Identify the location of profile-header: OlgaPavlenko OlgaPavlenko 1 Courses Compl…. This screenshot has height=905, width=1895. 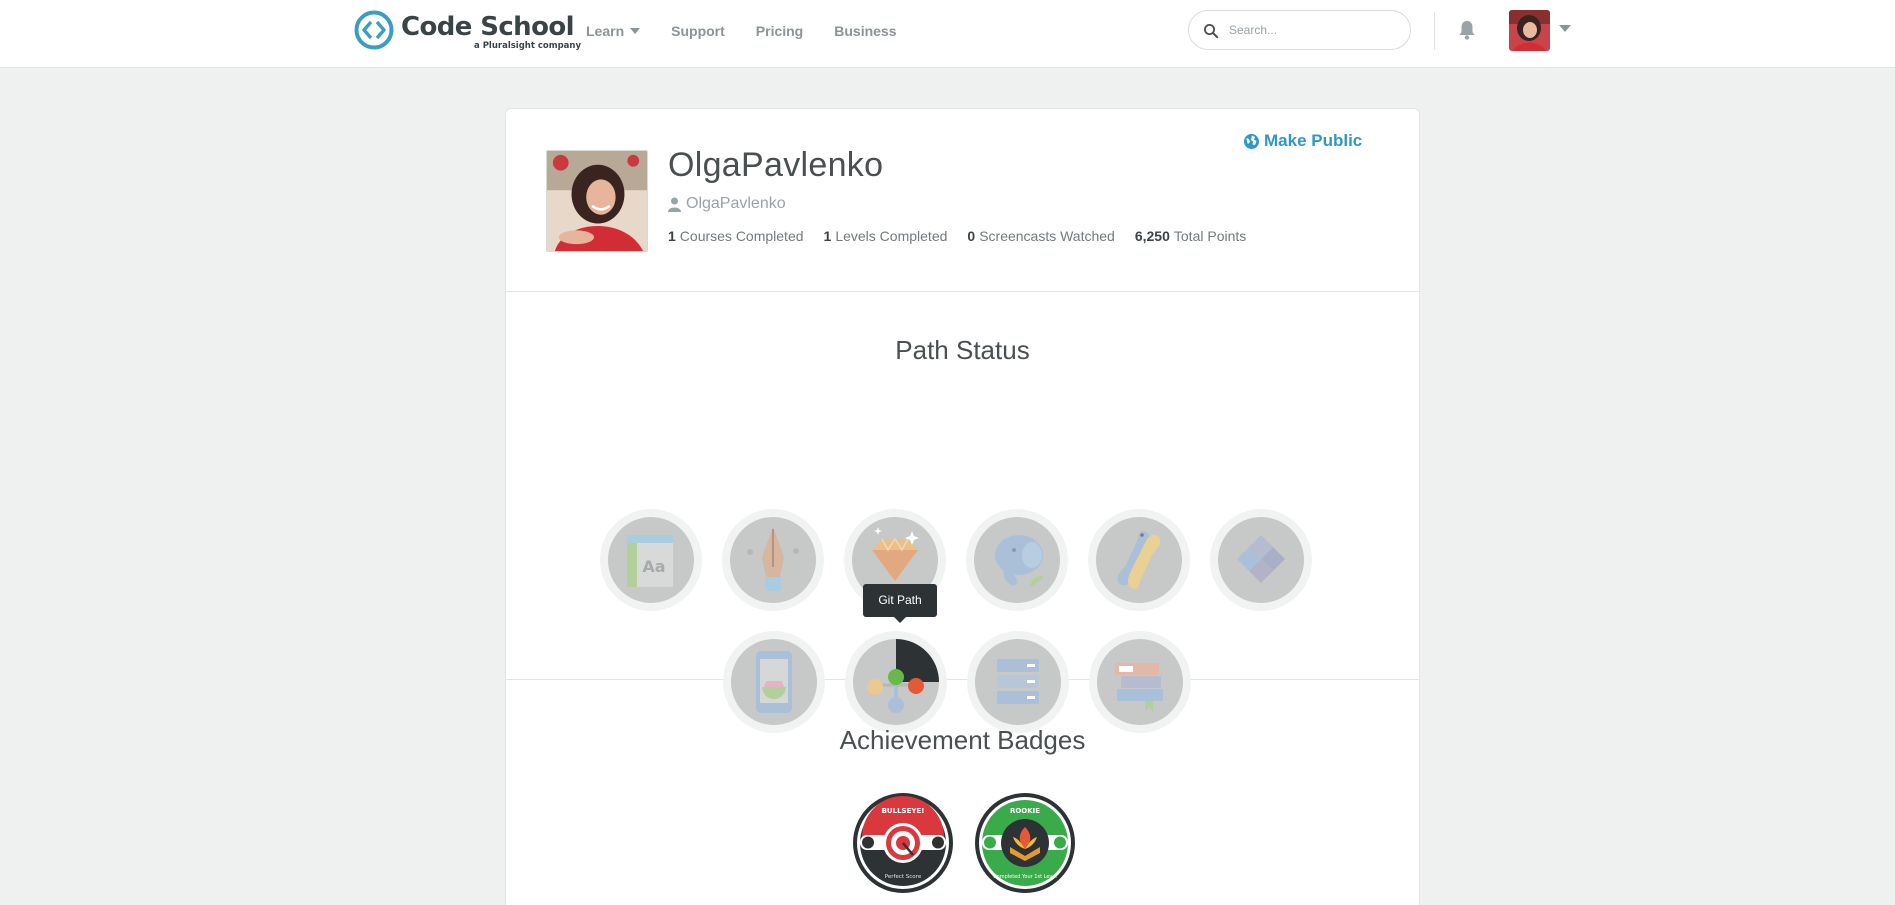
(962, 200).